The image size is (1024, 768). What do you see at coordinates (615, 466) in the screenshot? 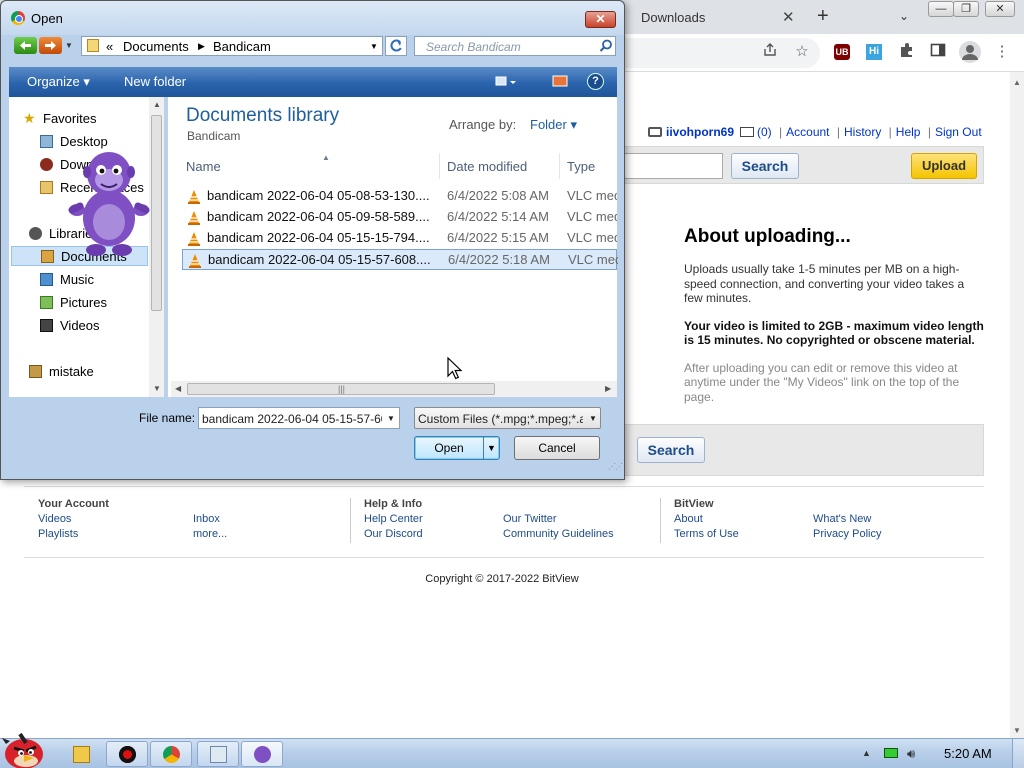
I see `resize-grip-icon: ⋰⋰` at bounding box center [615, 466].